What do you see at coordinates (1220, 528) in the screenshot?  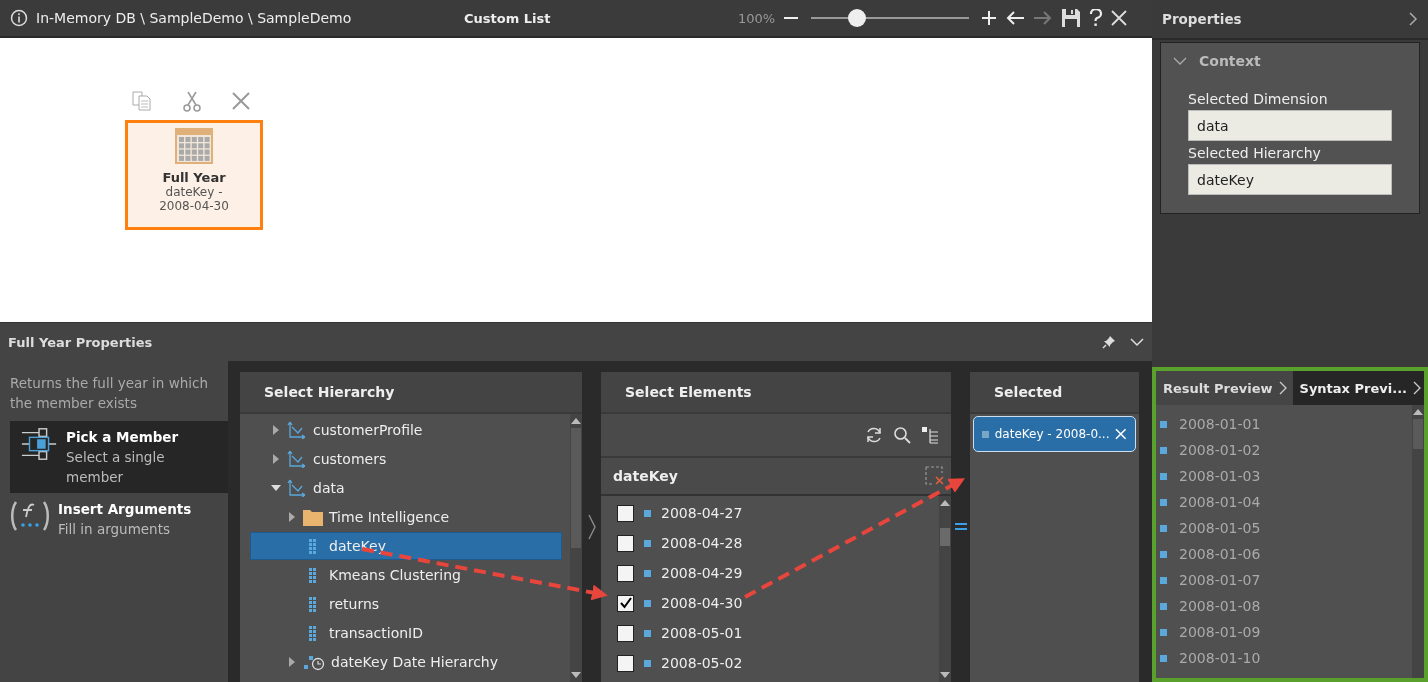 I see `preview-item: 2008-01-05` at bounding box center [1220, 528].